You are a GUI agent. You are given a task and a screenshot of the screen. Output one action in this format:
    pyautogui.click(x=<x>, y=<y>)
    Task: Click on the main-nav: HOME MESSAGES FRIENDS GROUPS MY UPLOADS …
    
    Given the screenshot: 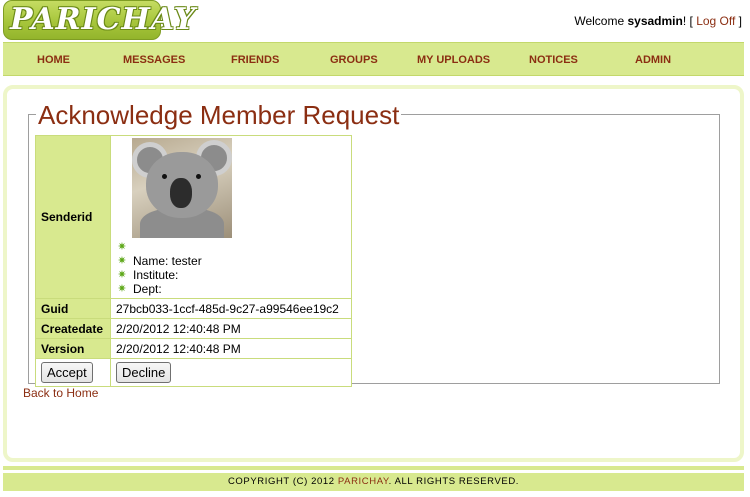 What is the action you would take?
    pyautogui.click(x=373, y=59)
    